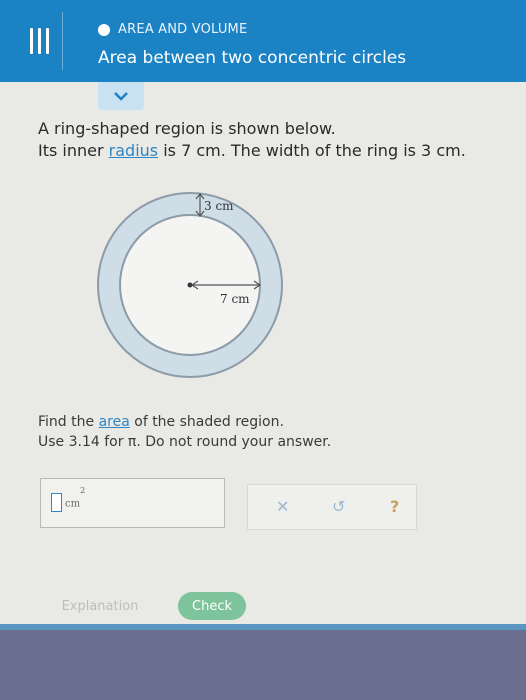 This screenshot has width=526, height=700. What do you see at coordinates (114, 422) in the screenshot?
I see `area-link: area` at bounding box center [114, 422].